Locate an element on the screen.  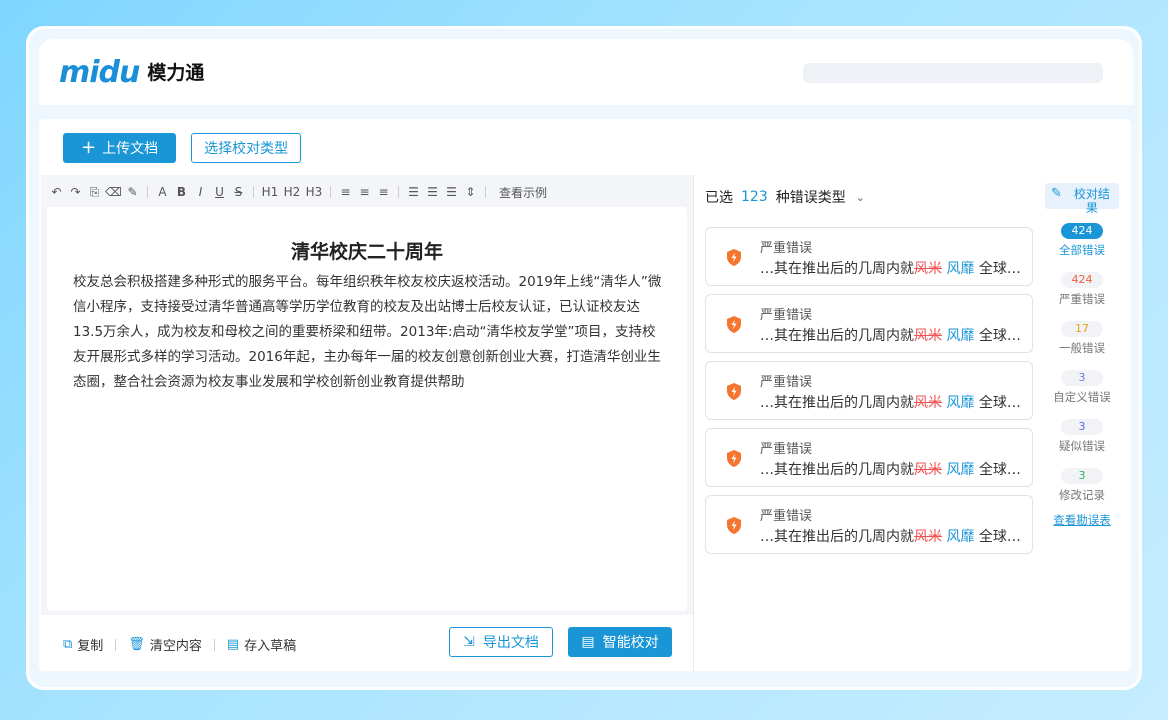
filter-label: 全部错误 is located at coordinates (1082, 250).